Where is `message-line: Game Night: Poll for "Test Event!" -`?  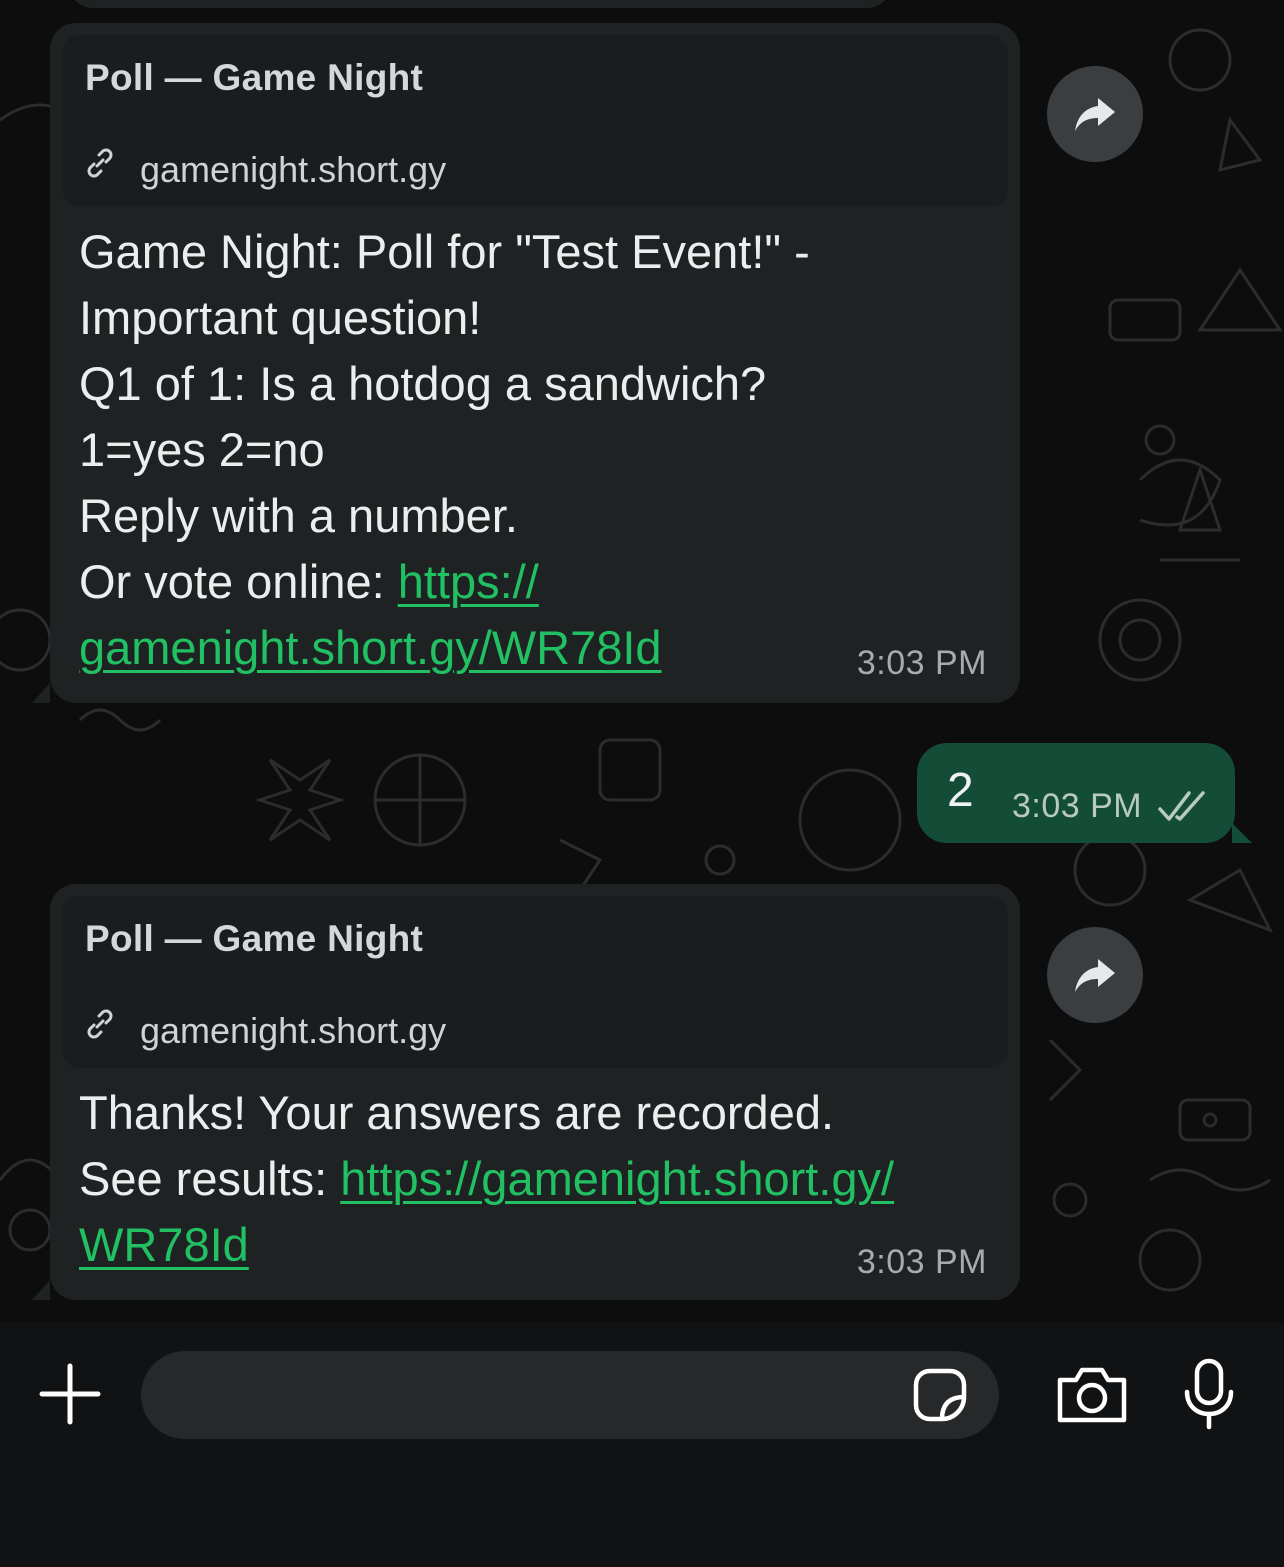 message-line: Game Night: Poll for "Test Event!" - is located at coordinates (444, 251).